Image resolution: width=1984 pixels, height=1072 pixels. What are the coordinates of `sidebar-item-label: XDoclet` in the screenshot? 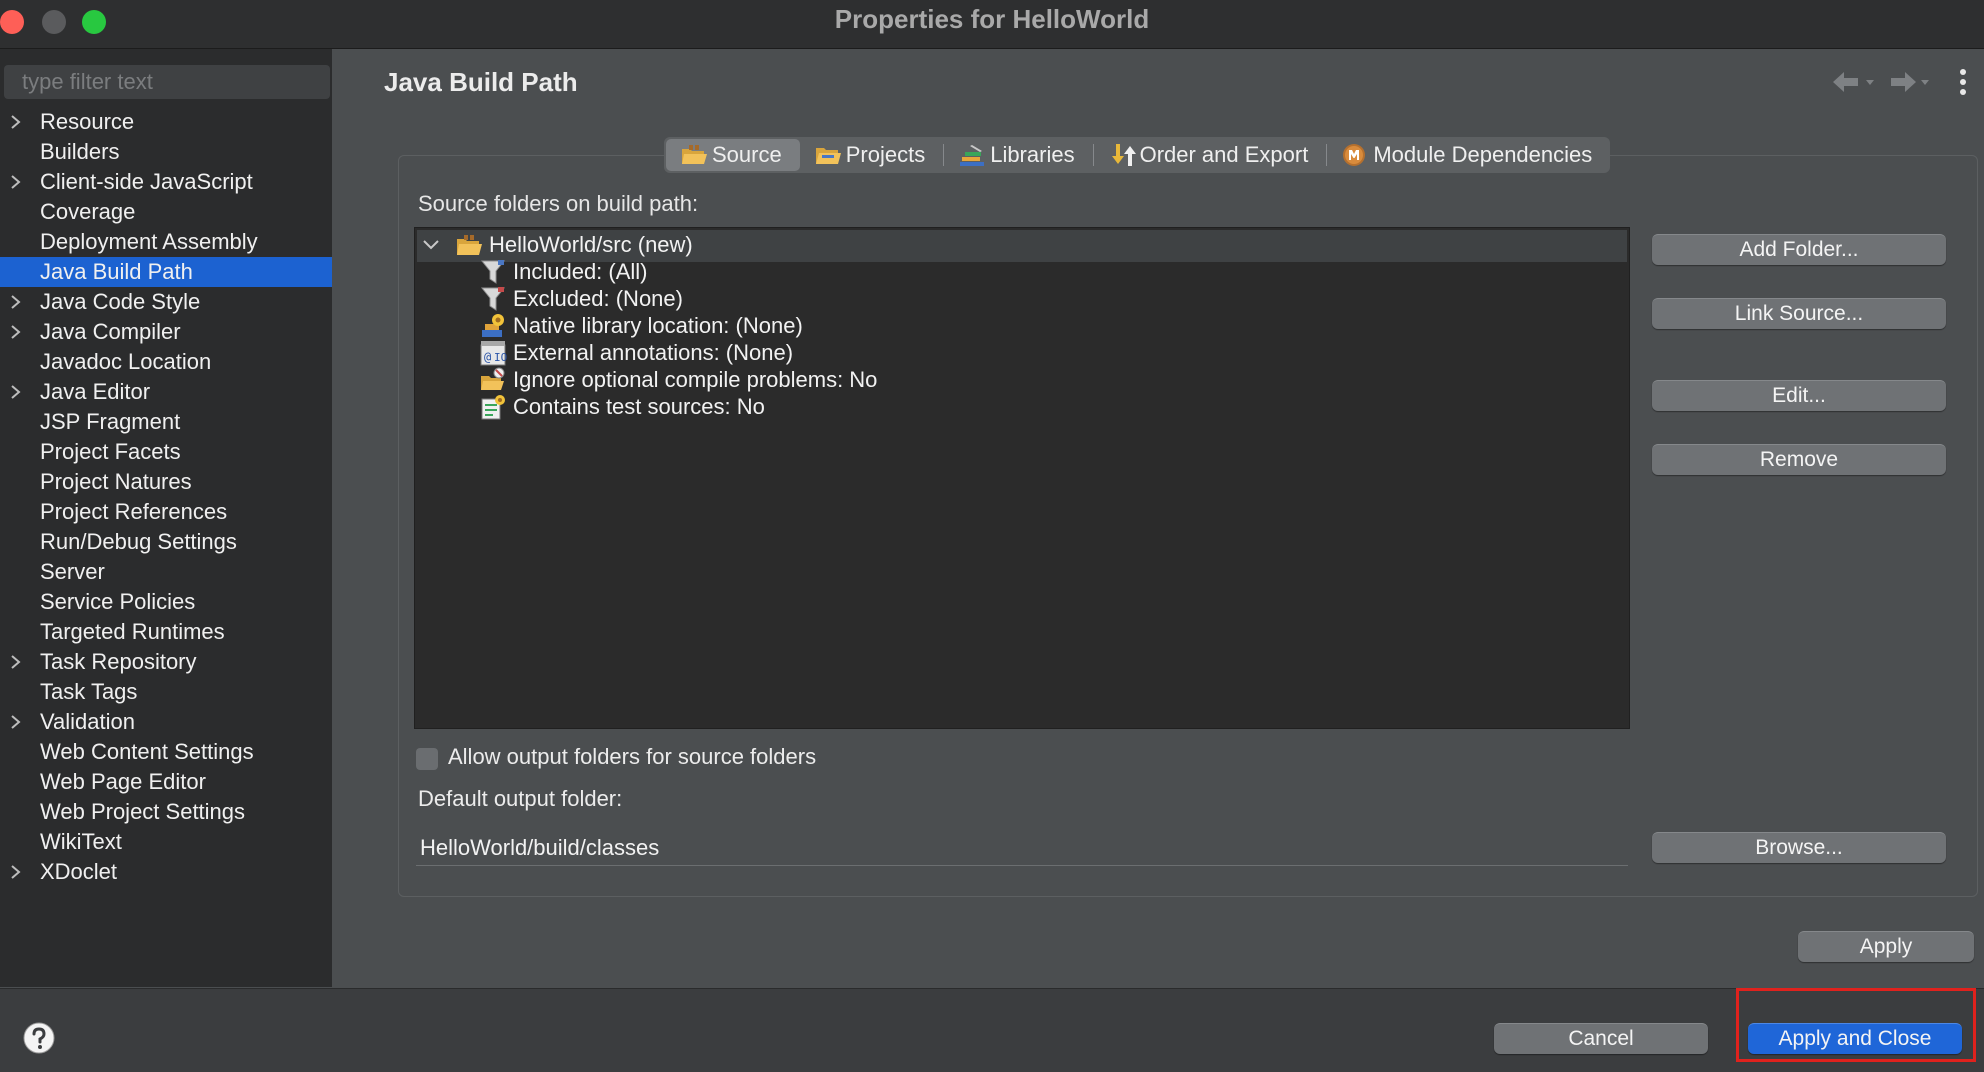 It's located at (79, 871).